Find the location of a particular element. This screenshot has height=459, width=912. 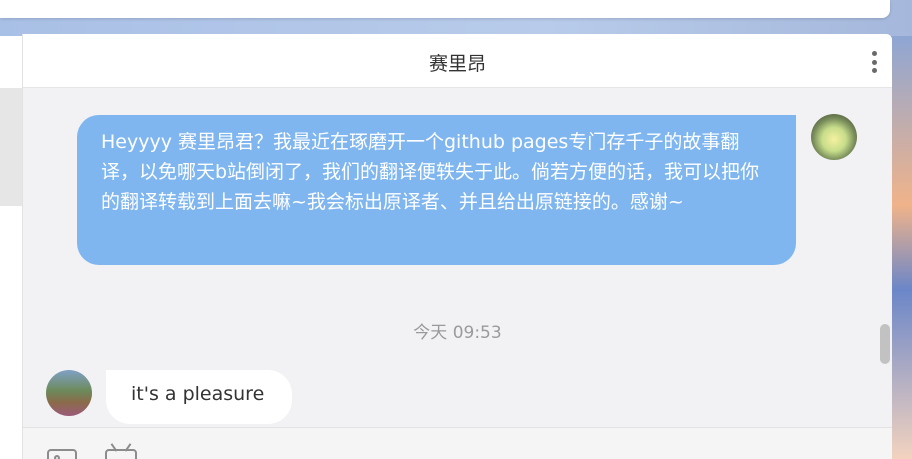

image-icon is located at coordinates (62, 454).